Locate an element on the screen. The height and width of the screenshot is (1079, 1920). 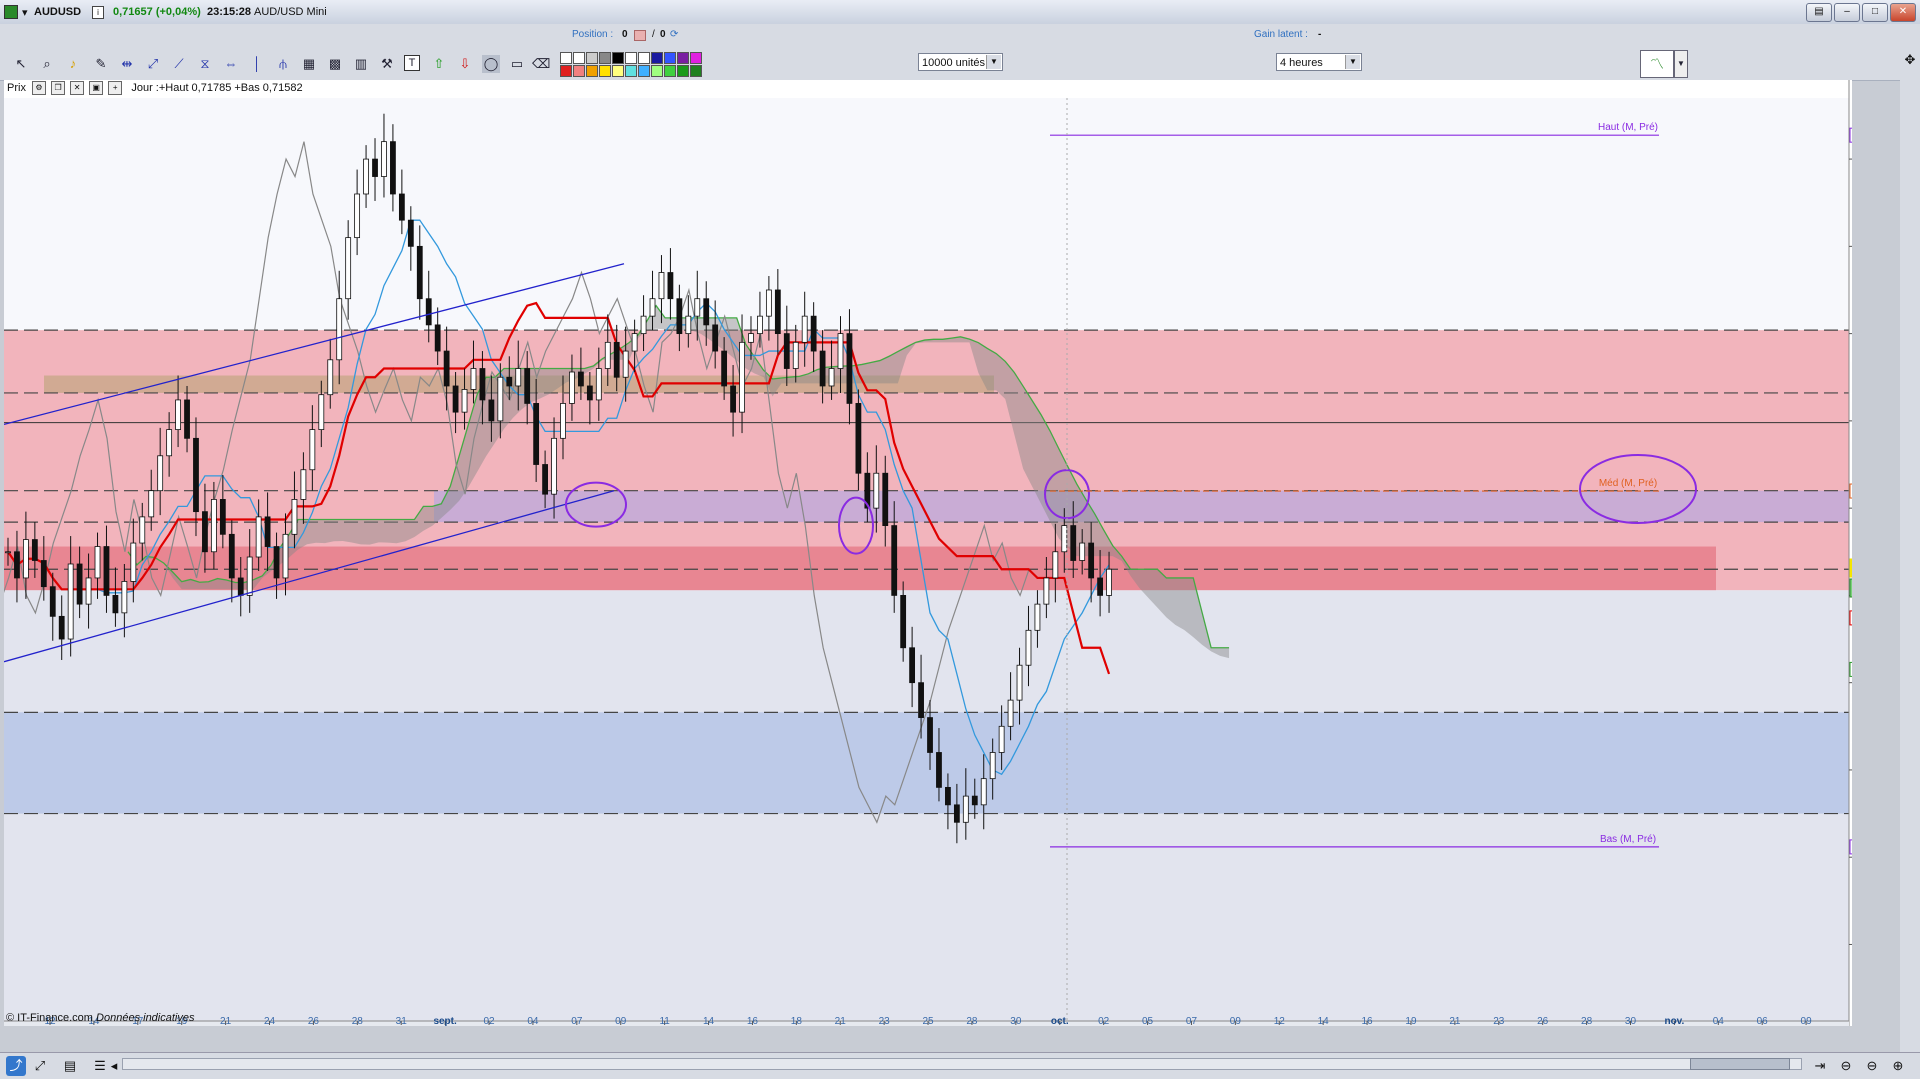
layout-icon: ▤ is located at coordinates (1819, 12).